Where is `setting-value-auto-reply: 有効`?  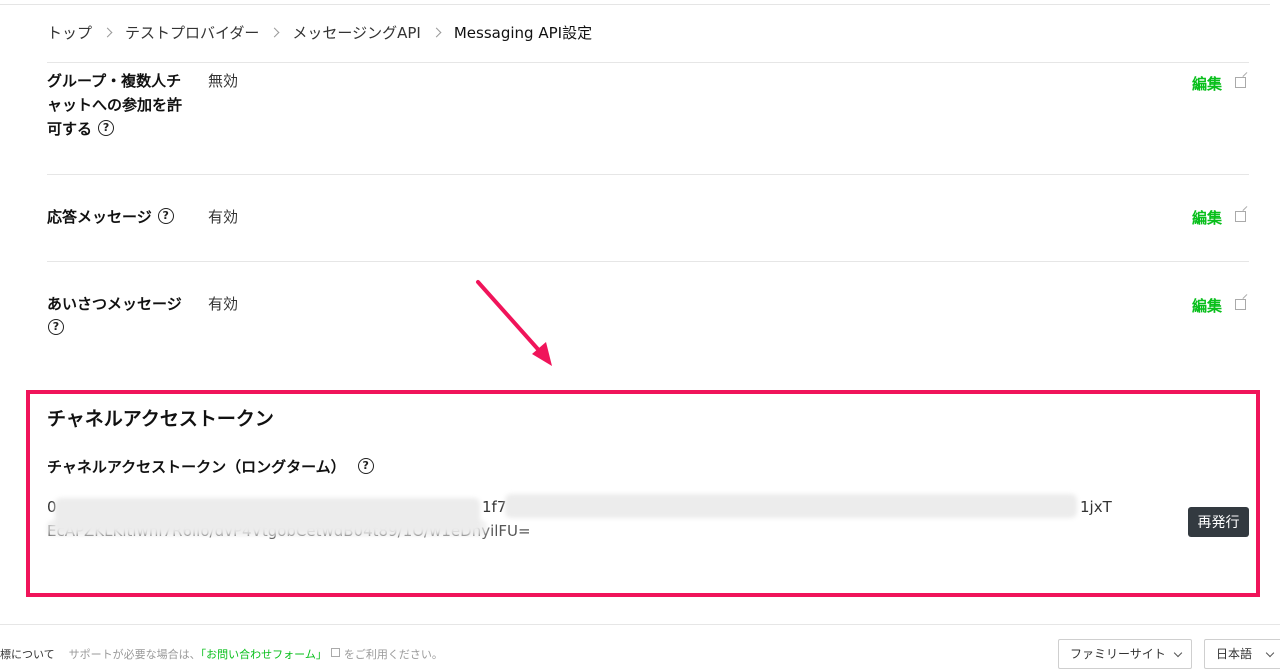 setting-value-auto-reply: 有効 is located at coordinates (223, 217).